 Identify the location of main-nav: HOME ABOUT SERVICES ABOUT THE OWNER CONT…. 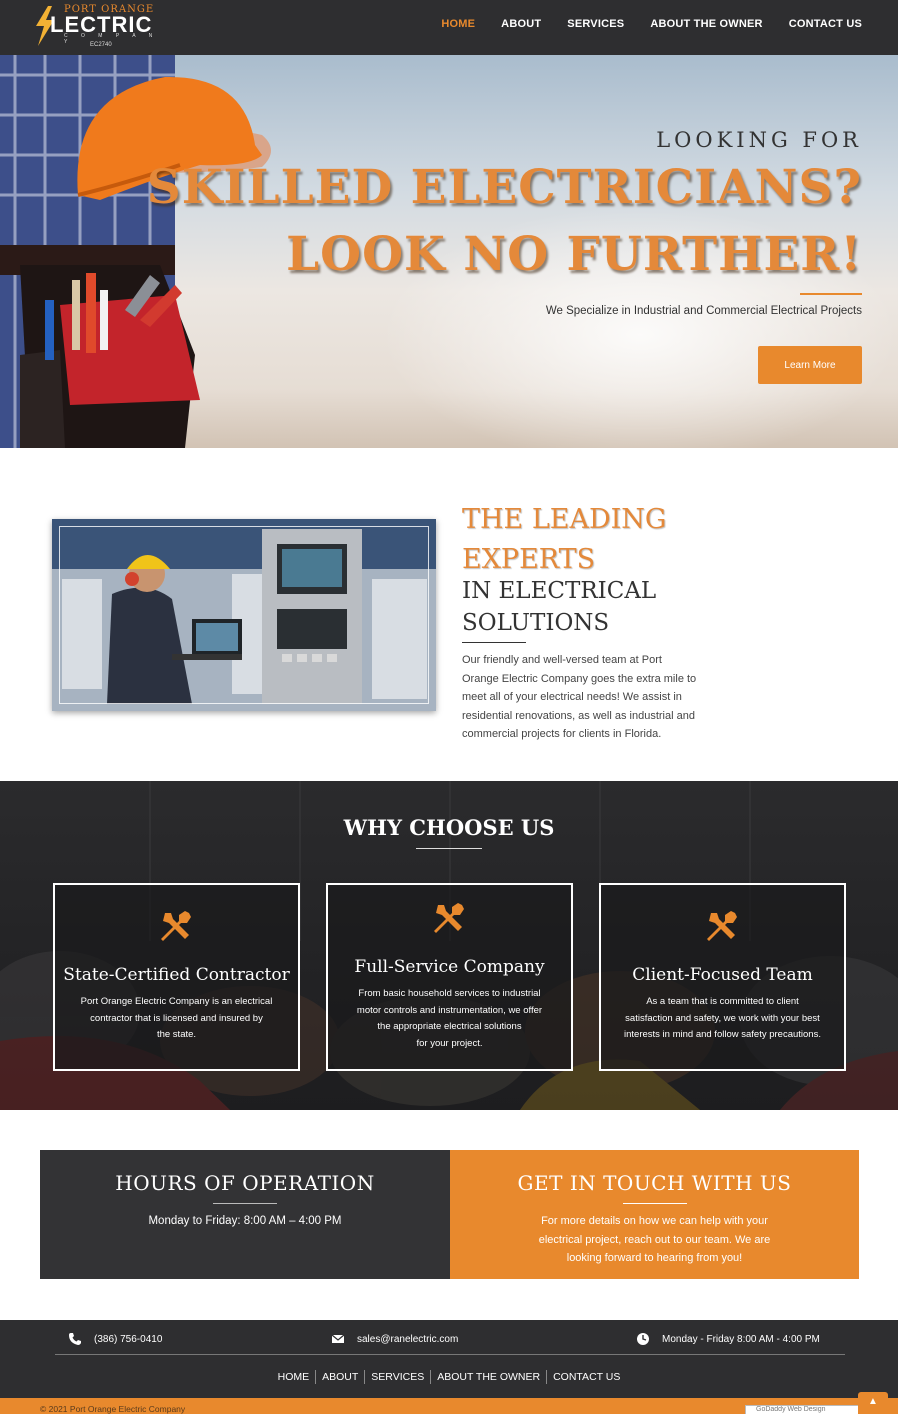
(651, 24).